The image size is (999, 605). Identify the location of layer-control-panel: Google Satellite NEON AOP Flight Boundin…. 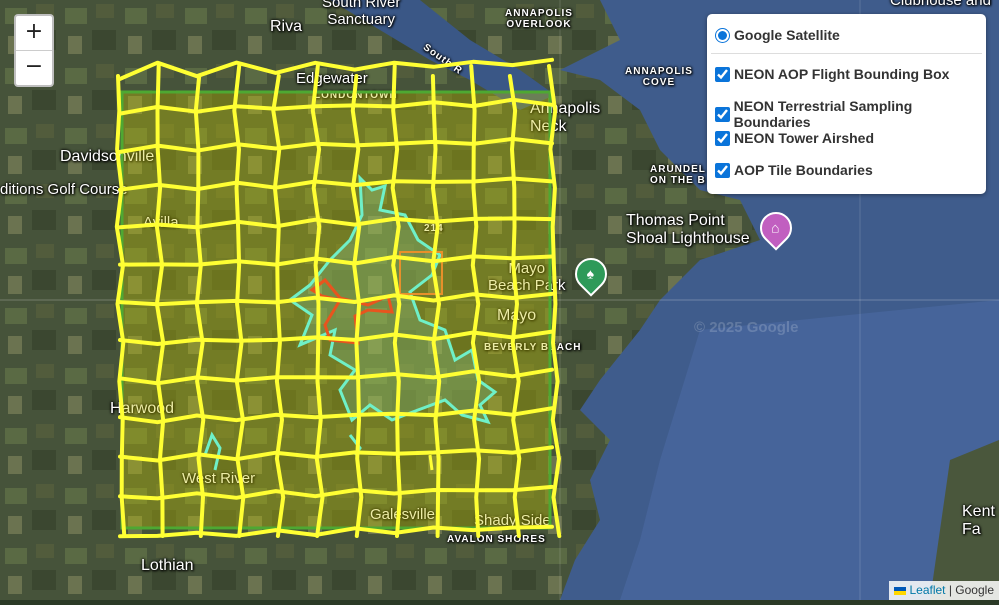
(846, 104).